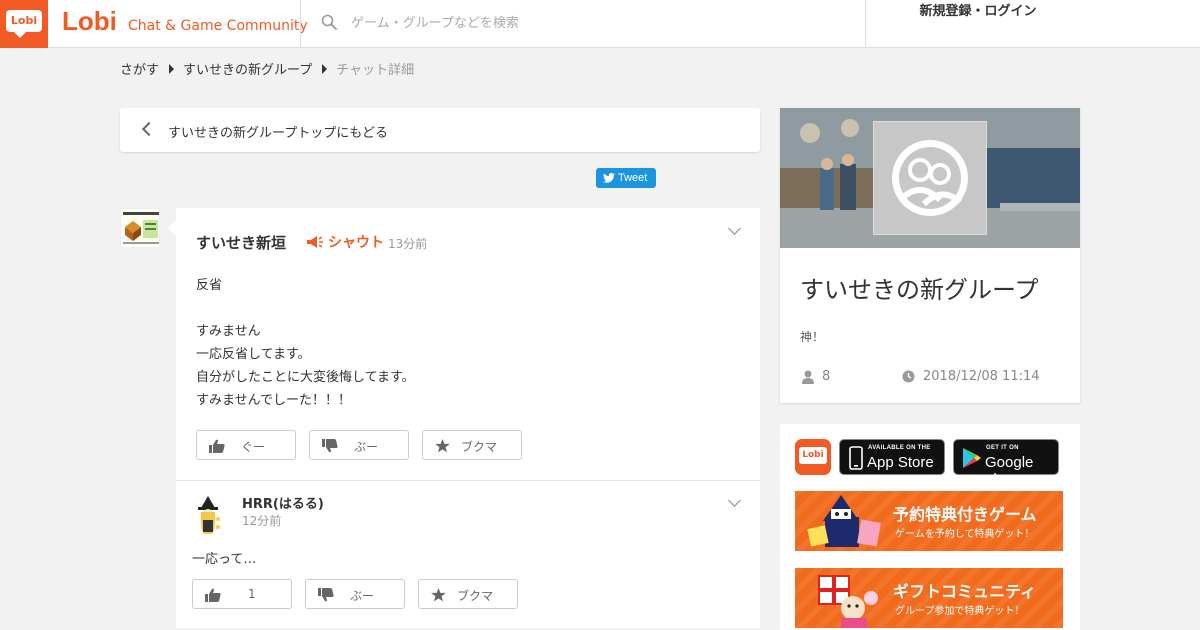 The image size is (1200, 630). Describe the element at coordinates (253, 447) in the screenshot. I see `like-label: ぐー` at that location.